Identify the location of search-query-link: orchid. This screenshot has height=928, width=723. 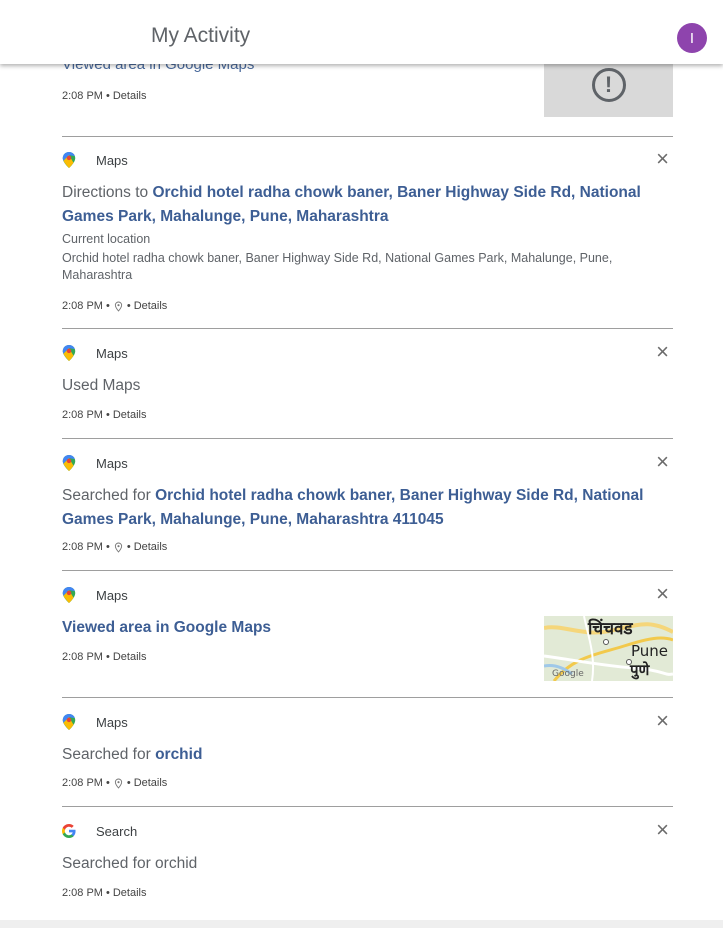
(178, 754).